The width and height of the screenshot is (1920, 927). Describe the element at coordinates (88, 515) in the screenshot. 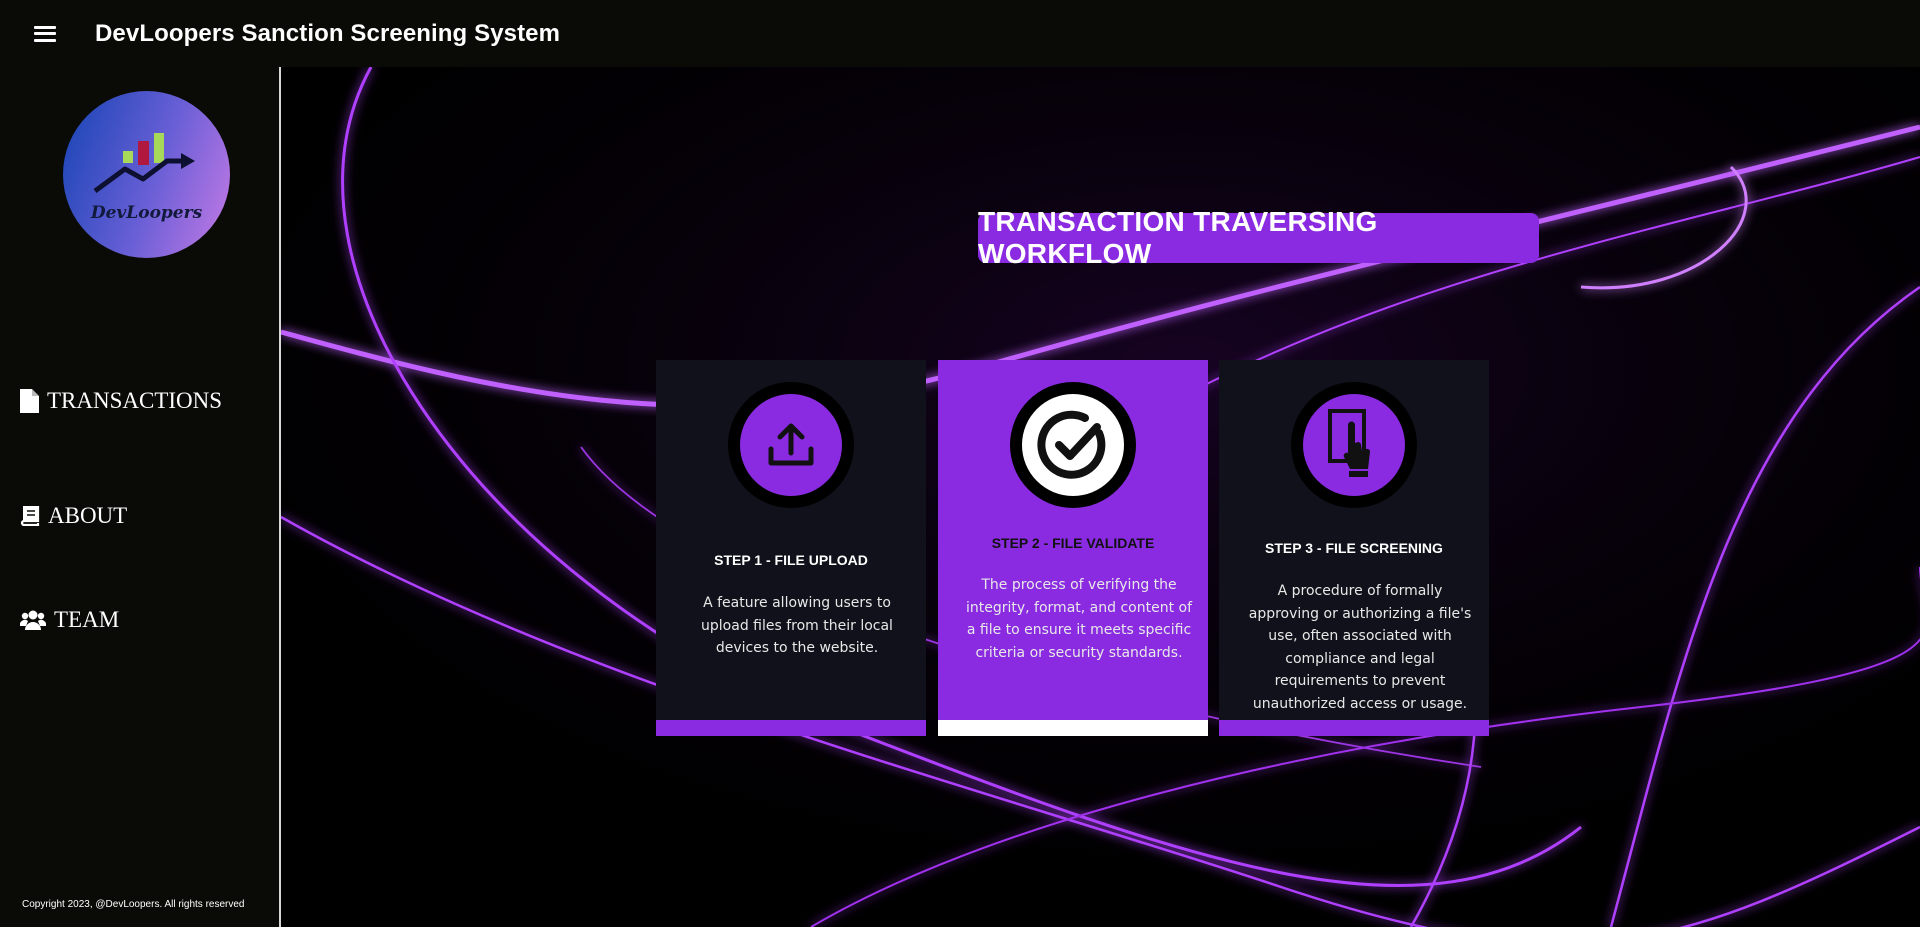

I see `sidebar-item-label: ABOUT` at that location.